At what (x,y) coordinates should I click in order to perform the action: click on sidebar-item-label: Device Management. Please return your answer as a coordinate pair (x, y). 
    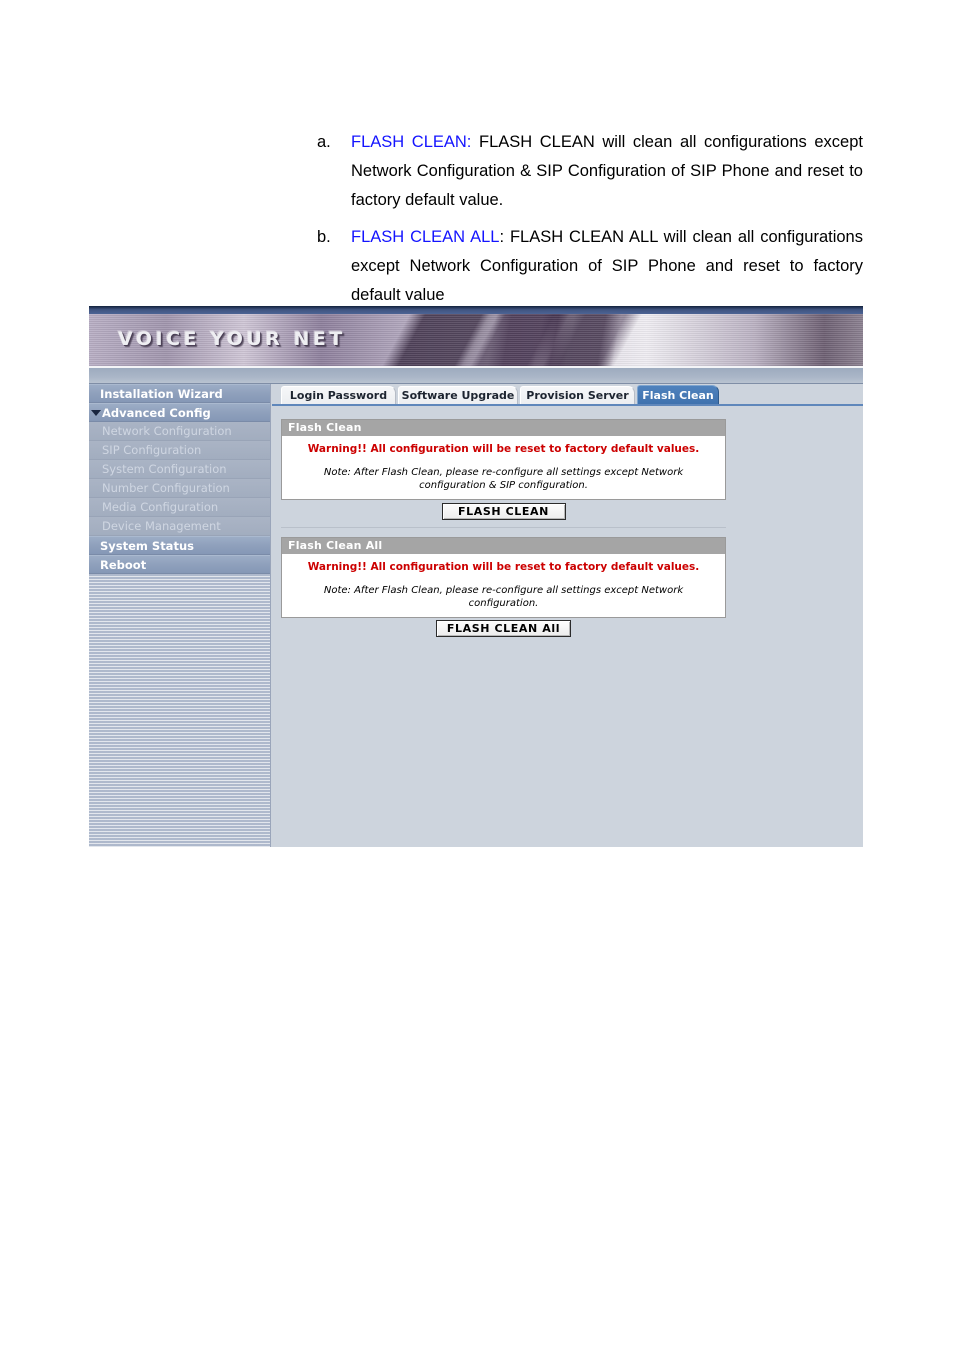
    Looking at the image, I should click on (161, 526).